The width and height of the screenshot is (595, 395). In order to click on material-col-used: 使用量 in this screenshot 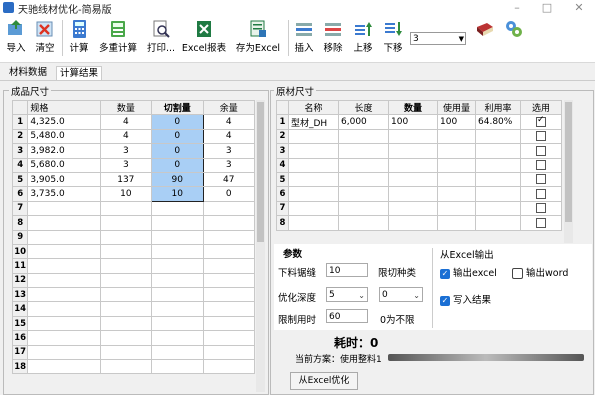, I will do `click(456, 107)`.